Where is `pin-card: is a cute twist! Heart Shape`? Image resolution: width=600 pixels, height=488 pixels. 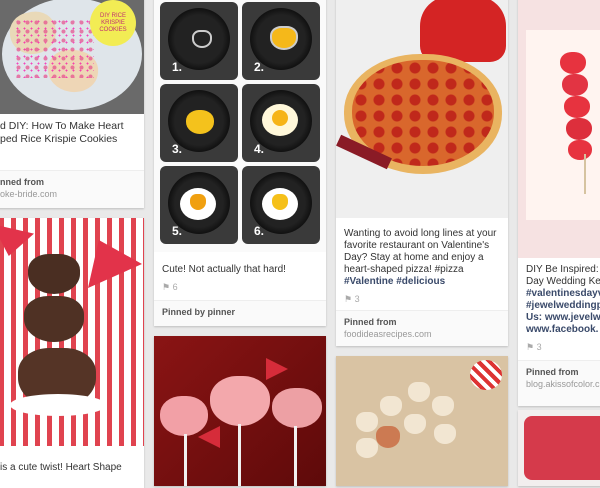 pin-card: is a cute twist! Heart Shape is located at coordinates (72, 353).